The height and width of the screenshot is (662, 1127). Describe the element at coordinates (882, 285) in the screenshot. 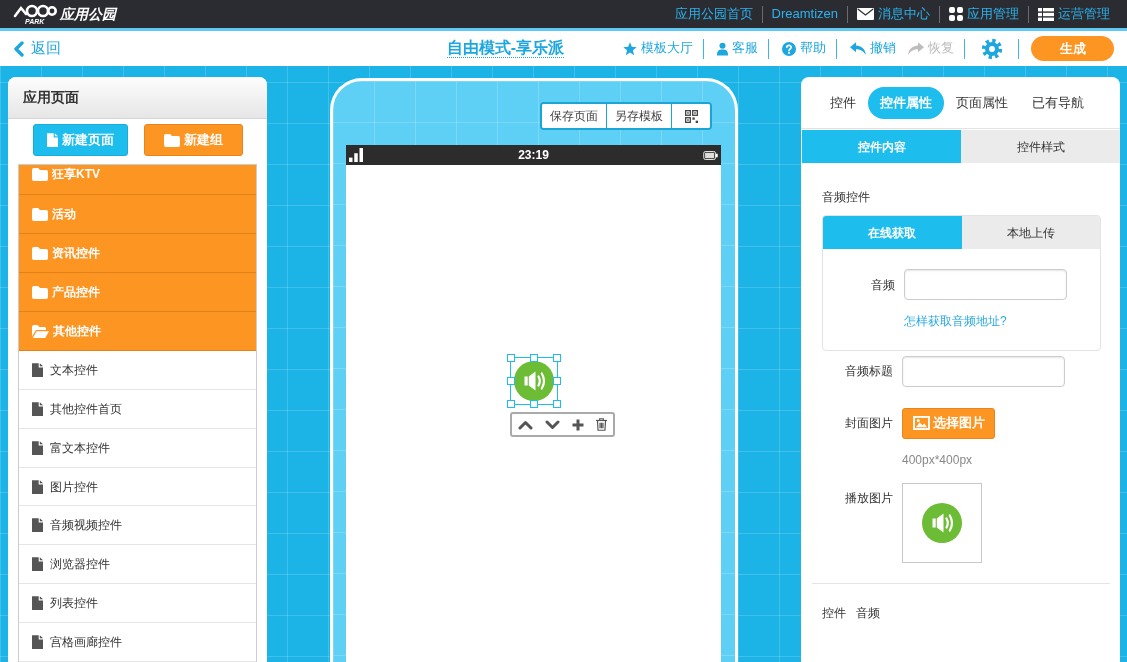

I see `field-label: 音频` at that location.